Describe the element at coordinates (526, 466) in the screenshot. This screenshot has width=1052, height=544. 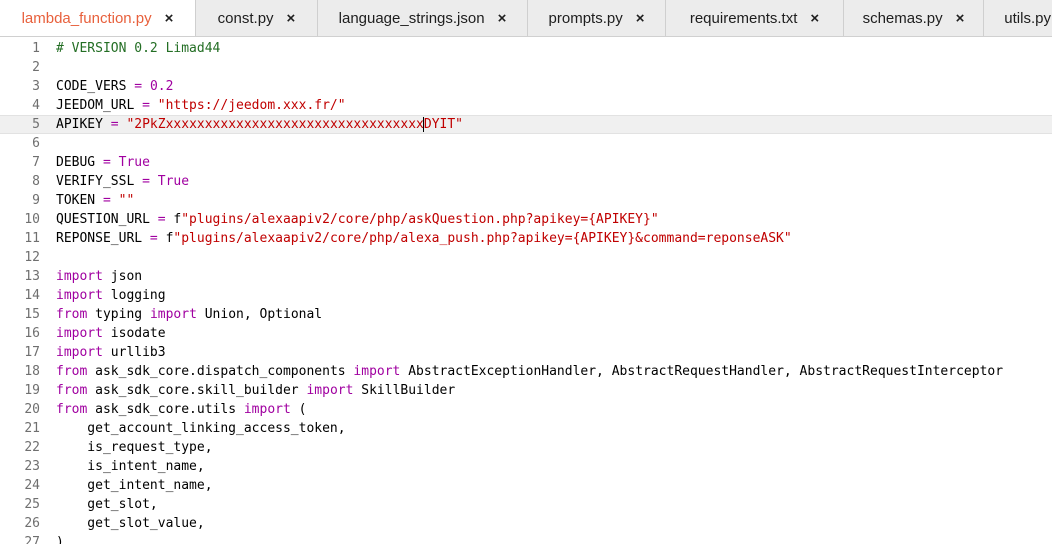
I see `code-line: 23 is_intent_name,` at that location.